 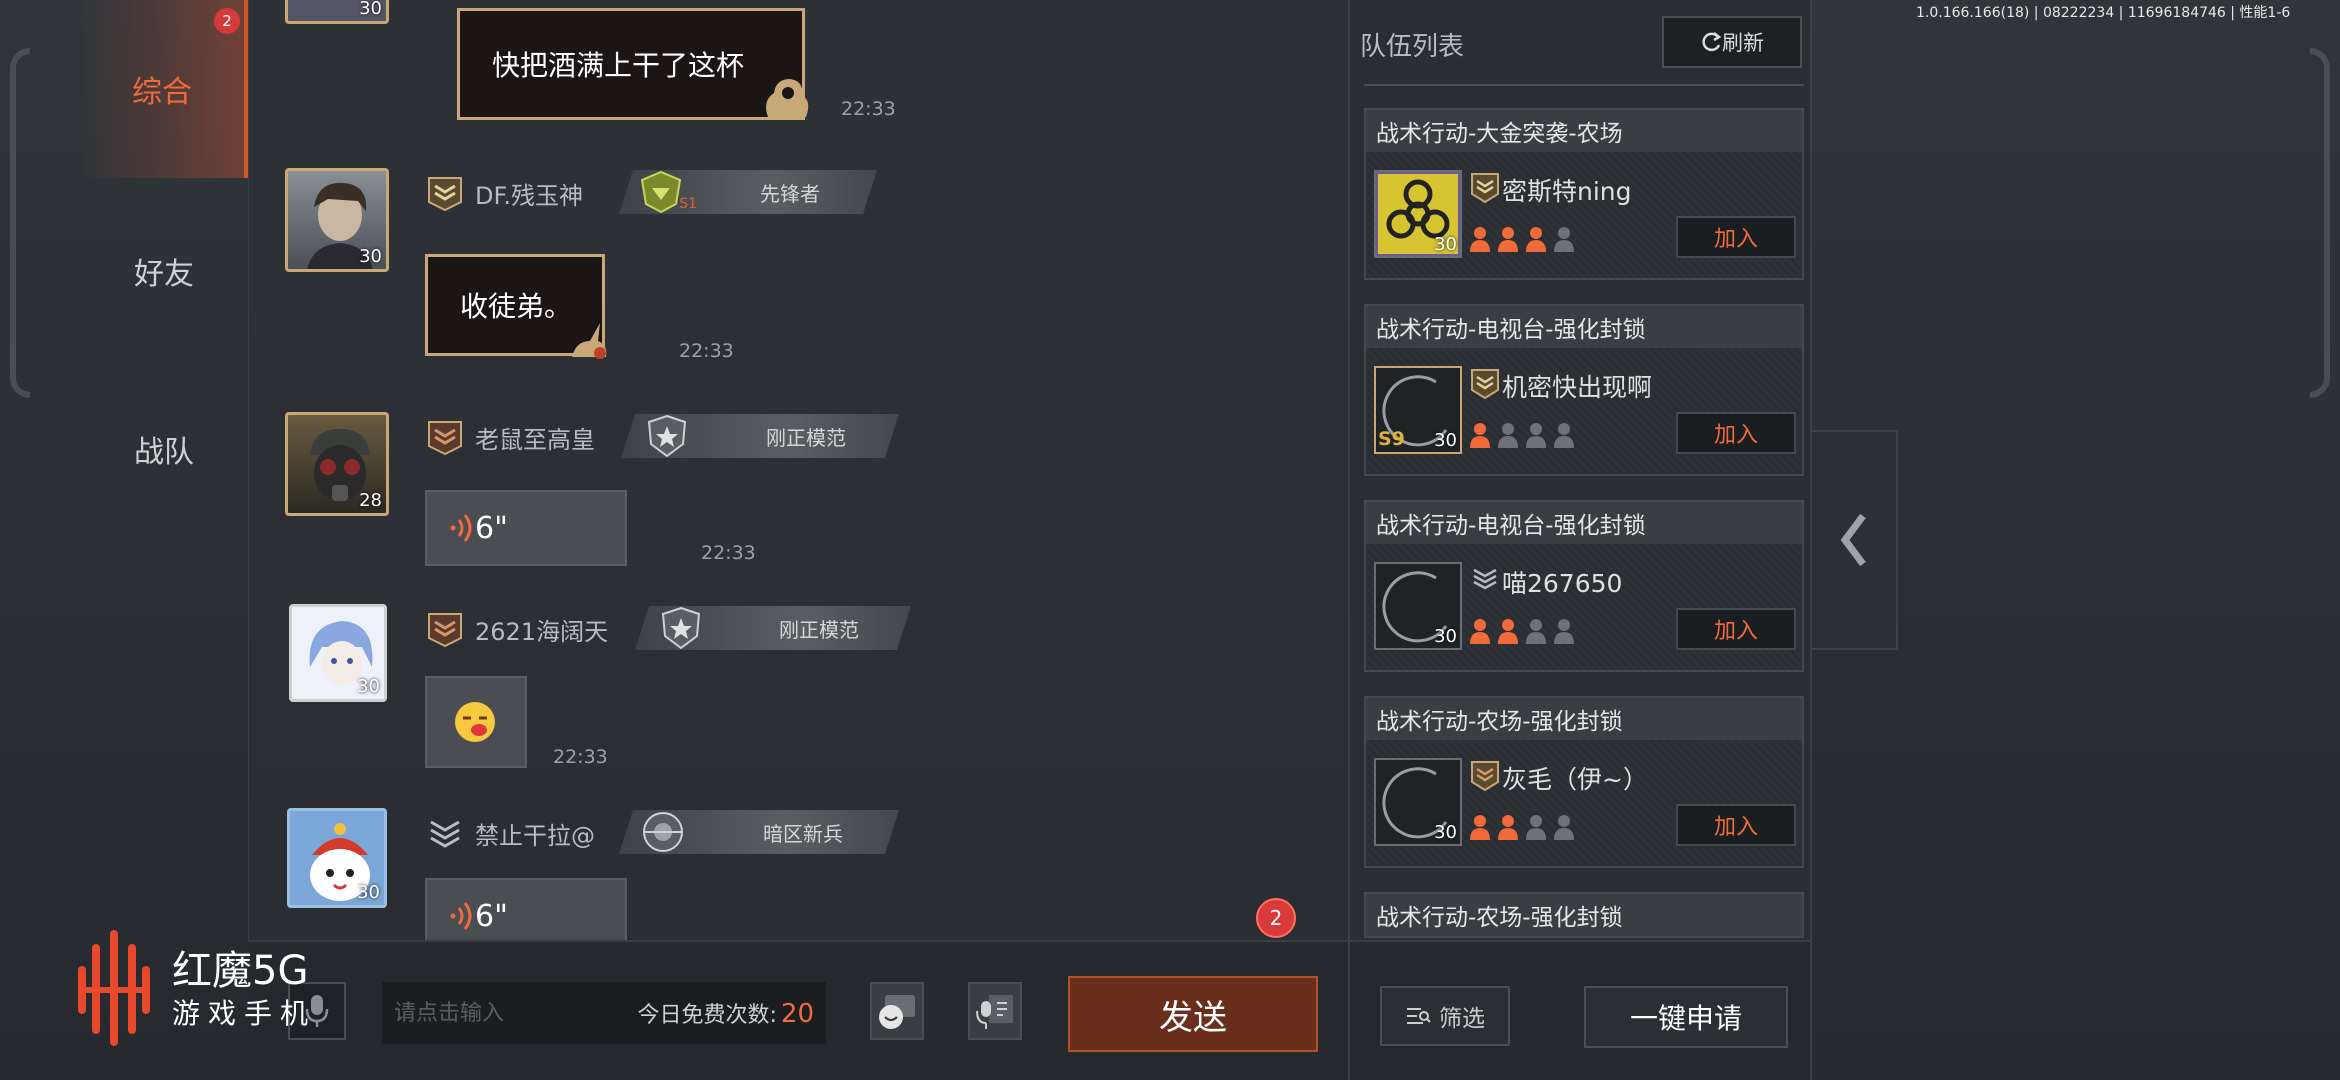 What do you see at coordinates (1391, 439) in the screenshot?
I see `season-label: S9` at bounding box center [1391, 439].